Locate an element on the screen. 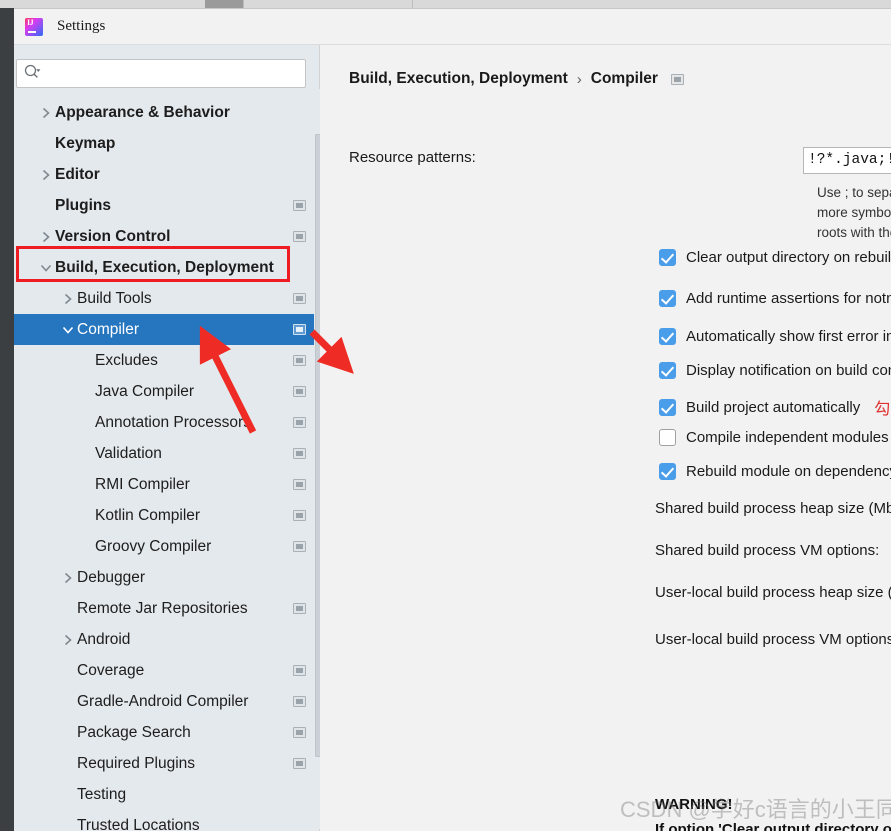 The width and height of the screenshot is (891, 831). checkbox-row-build-project-automatically: Build project automatically 勾选 is located at coordinates (775, 407).